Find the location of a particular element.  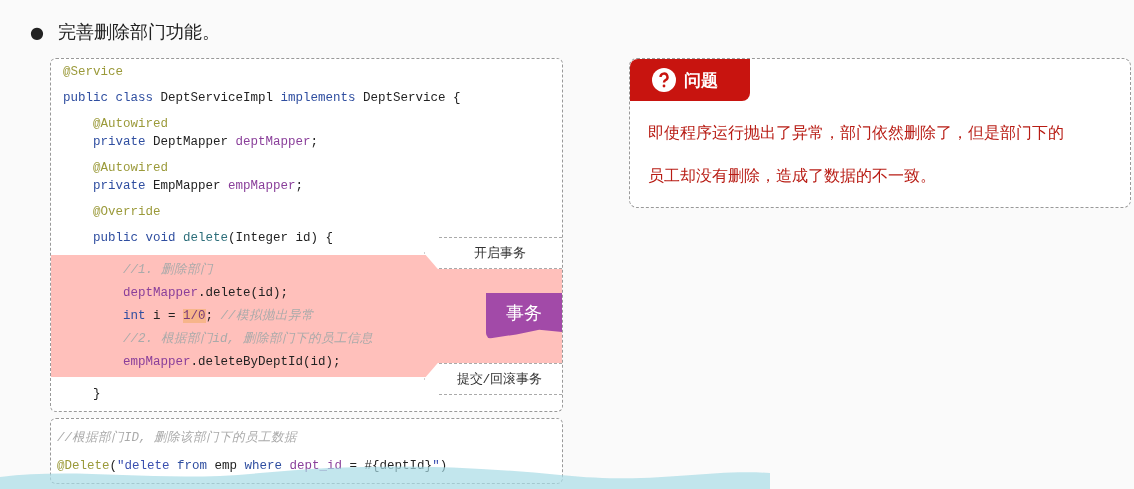

transaction-tag: 事务 is located at coordinates (524, 316).